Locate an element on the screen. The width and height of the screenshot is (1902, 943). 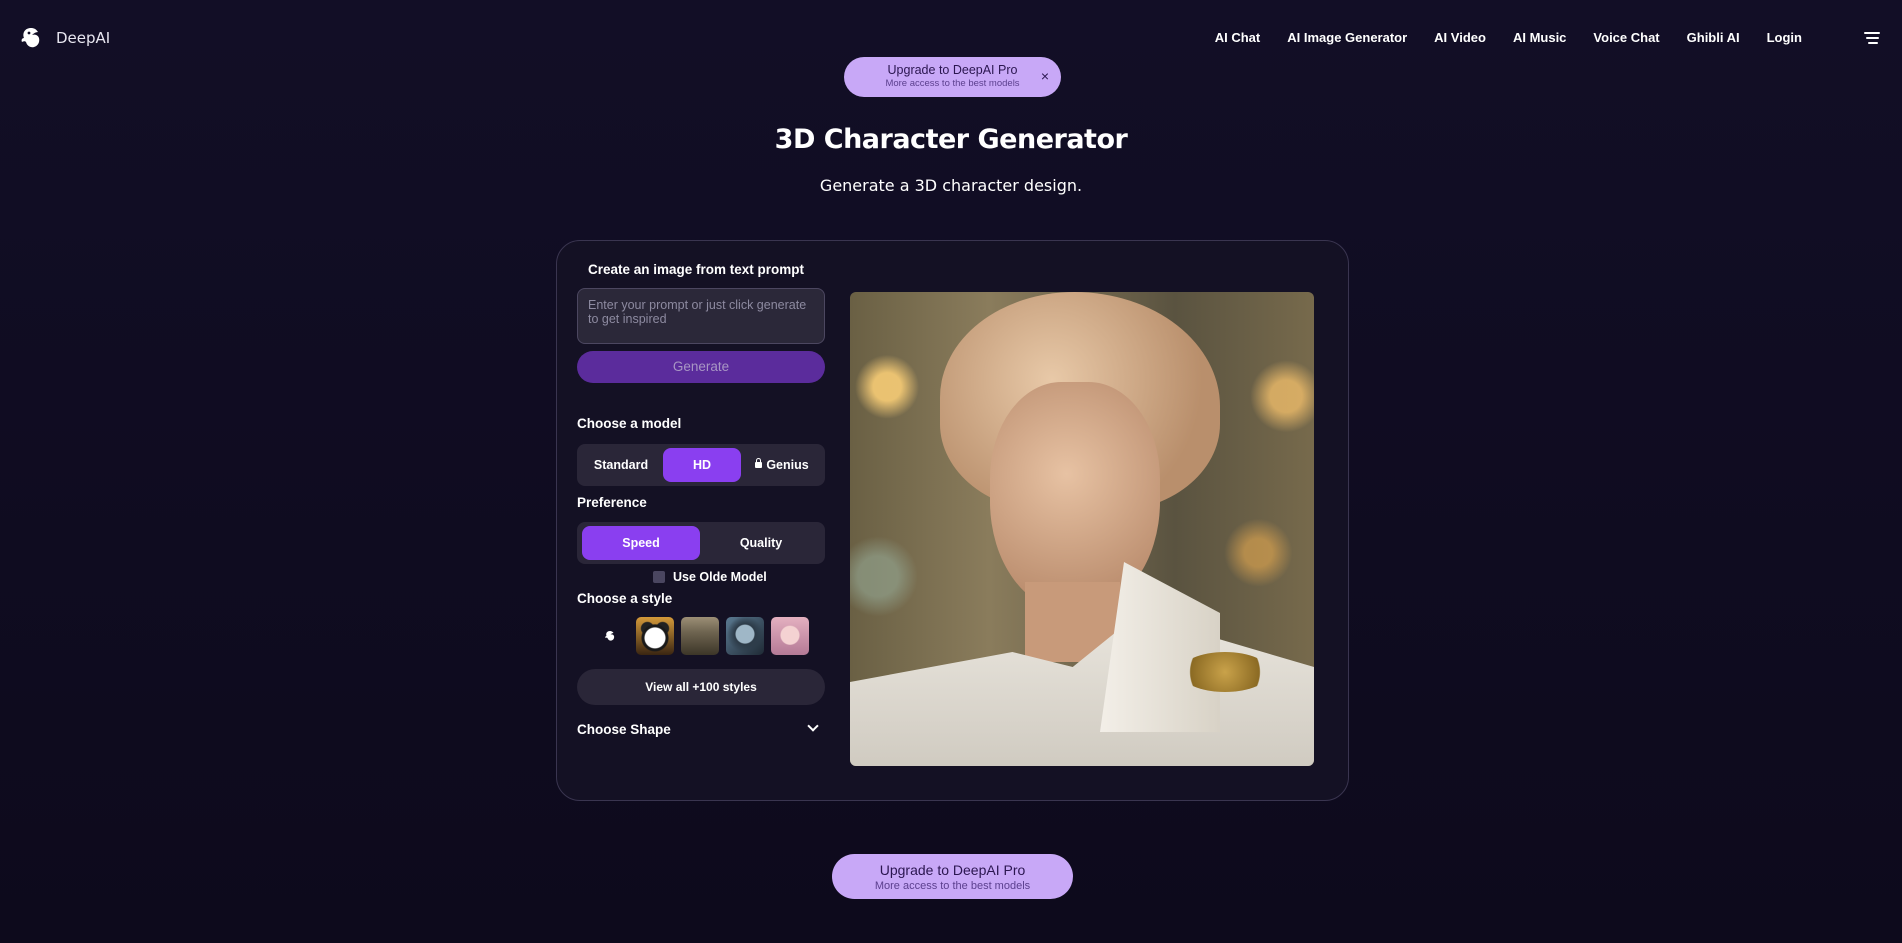
chevron-down-icon is located at coordinates (813, 726).